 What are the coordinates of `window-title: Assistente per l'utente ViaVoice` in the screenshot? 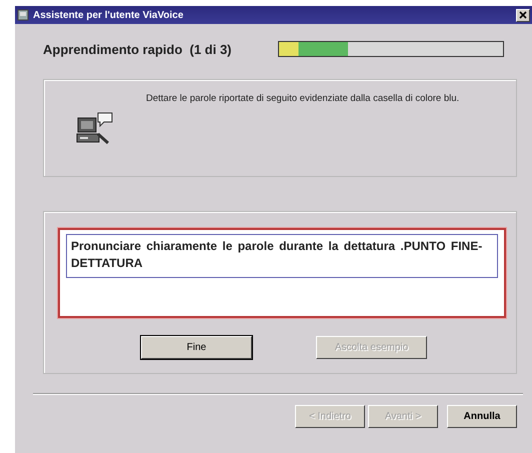 It's located at (108, 15).